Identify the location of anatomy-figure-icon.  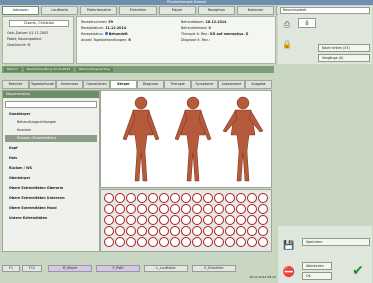
(193, 139).